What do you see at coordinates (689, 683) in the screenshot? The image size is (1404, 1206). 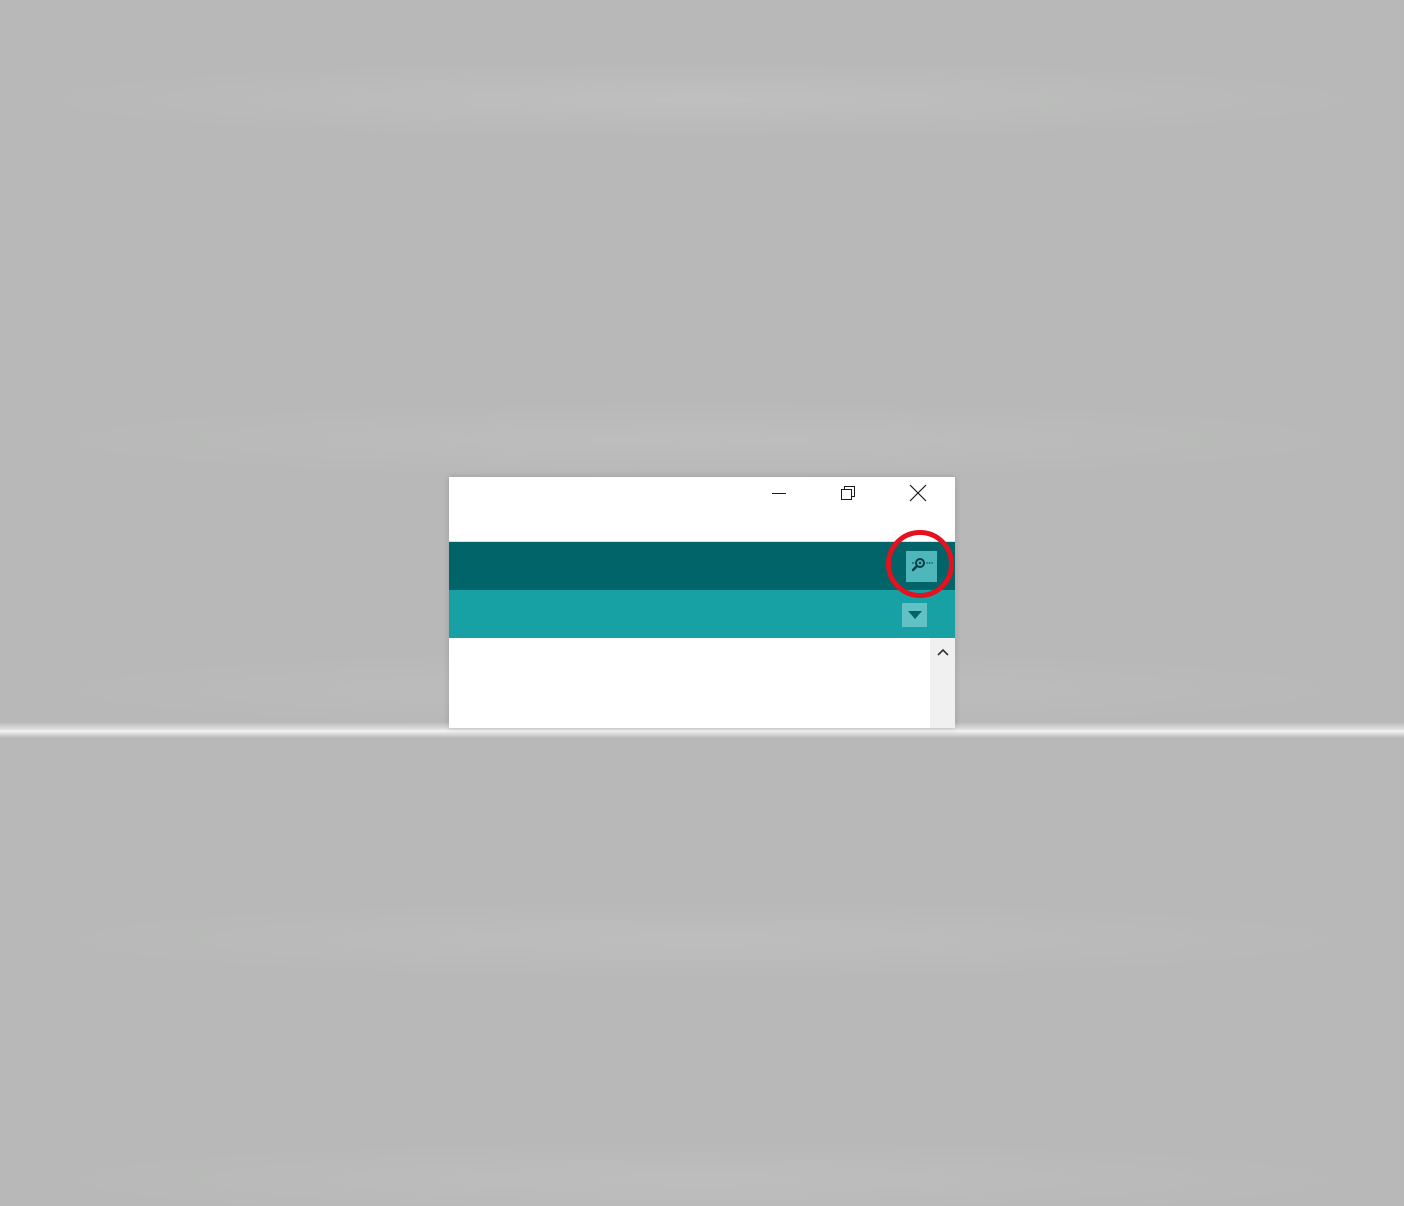 I see `code-editor` at bounding box center [689, 683].